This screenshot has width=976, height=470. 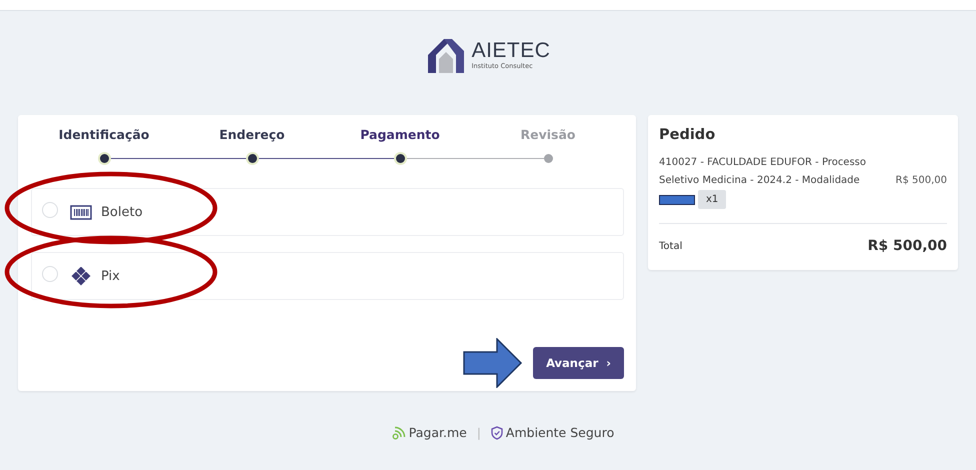 What do you see at coordinates (687, 135) in the screenshot?
I see `order-title: Pedido` at bounding box center [687, 135].